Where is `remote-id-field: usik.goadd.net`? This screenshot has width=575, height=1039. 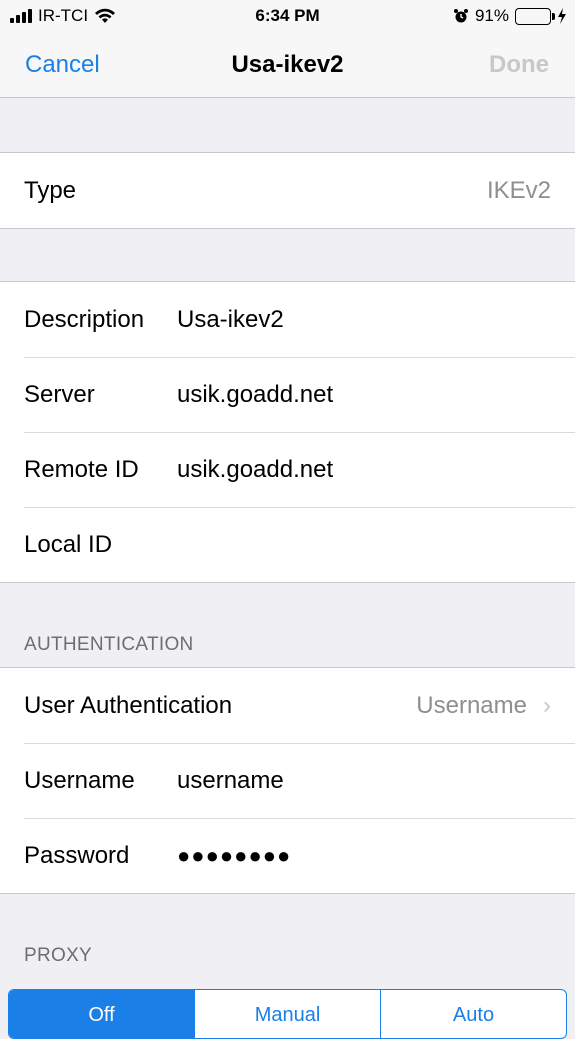
remote-id-field: usik.goadd.net is located at coordinates (255, 470).